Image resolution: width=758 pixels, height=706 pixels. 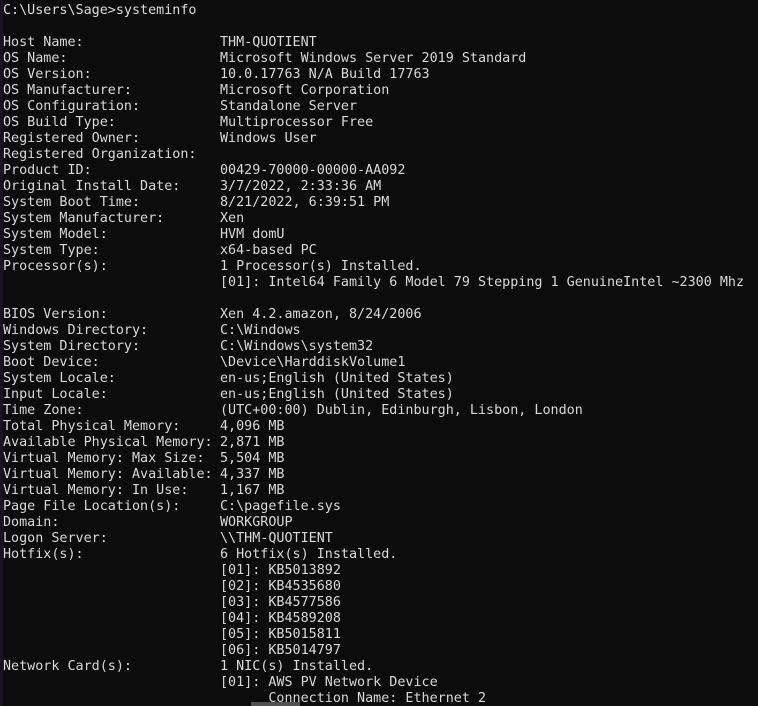 I want to click on systeminfo-row: Product ID: 00429-70000-00000-AA092, so click(x=380, y=171).